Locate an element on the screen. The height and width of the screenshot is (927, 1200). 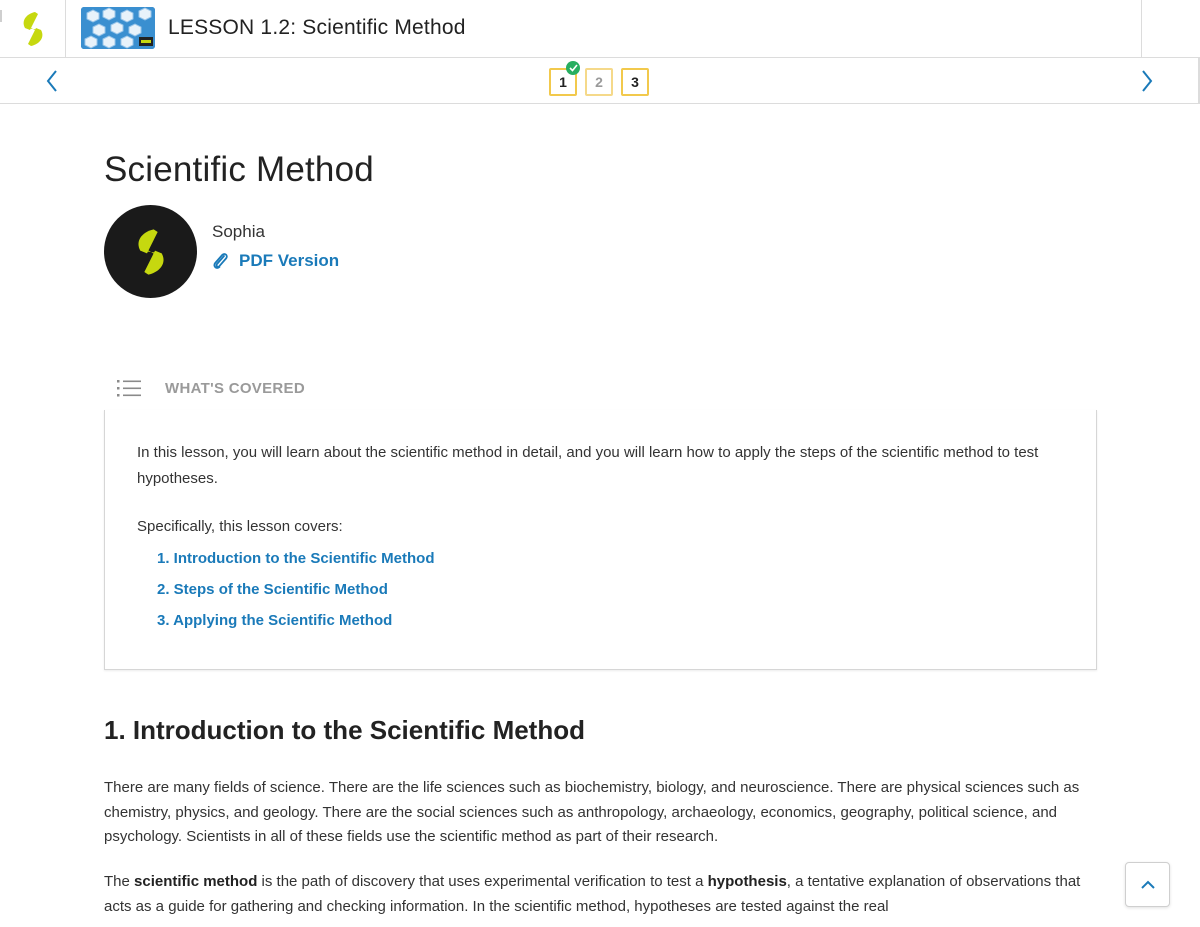
covered-specifically-text: Specifically, this lesson covers: is located at coordinates (240, 526).